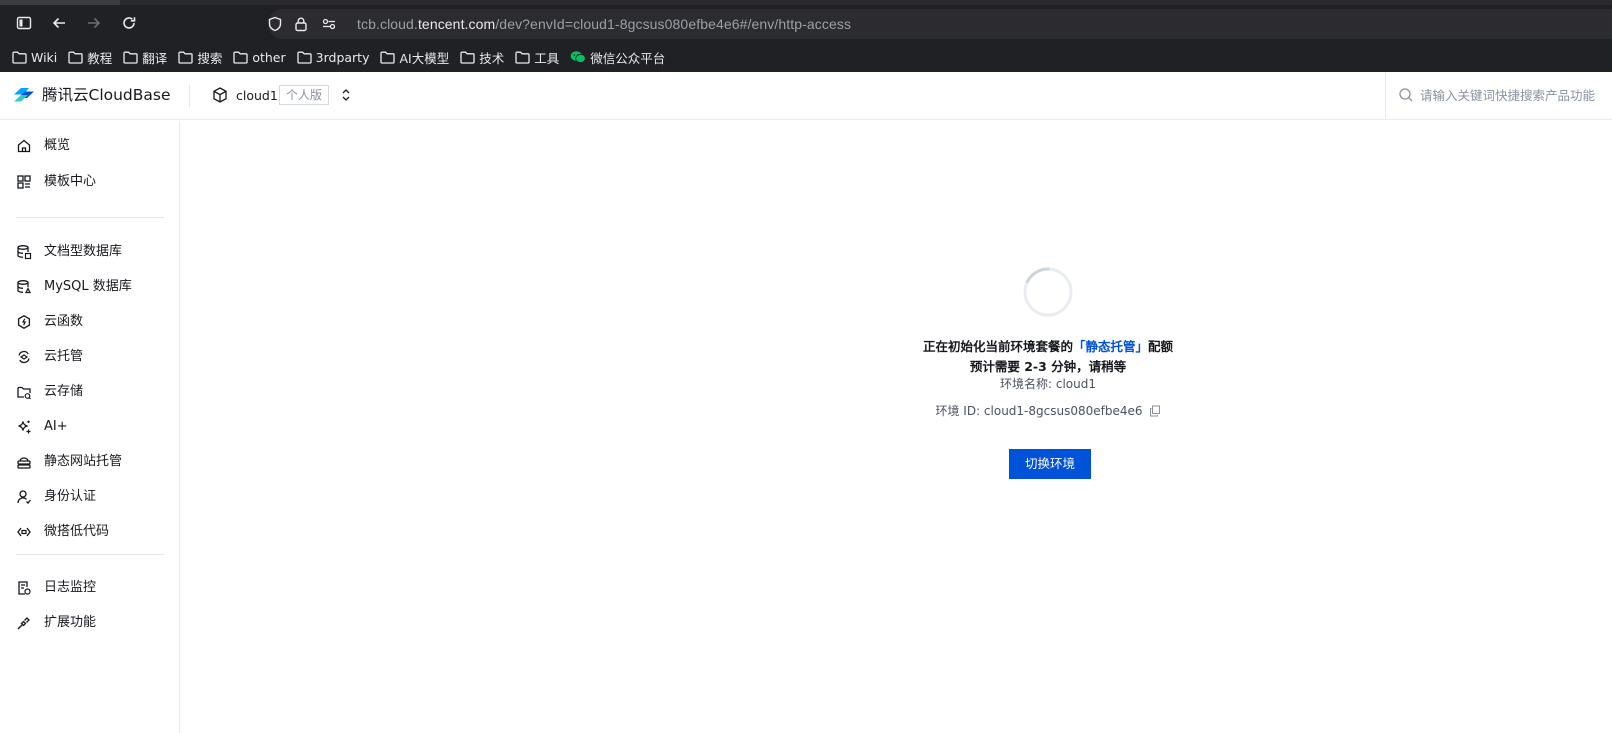 The image size is (1612, 733). Describe the element at coordinates (1110, 346) in the screenshot. I see `init-highlight-static-hosting: 「静态托管」` at that location.